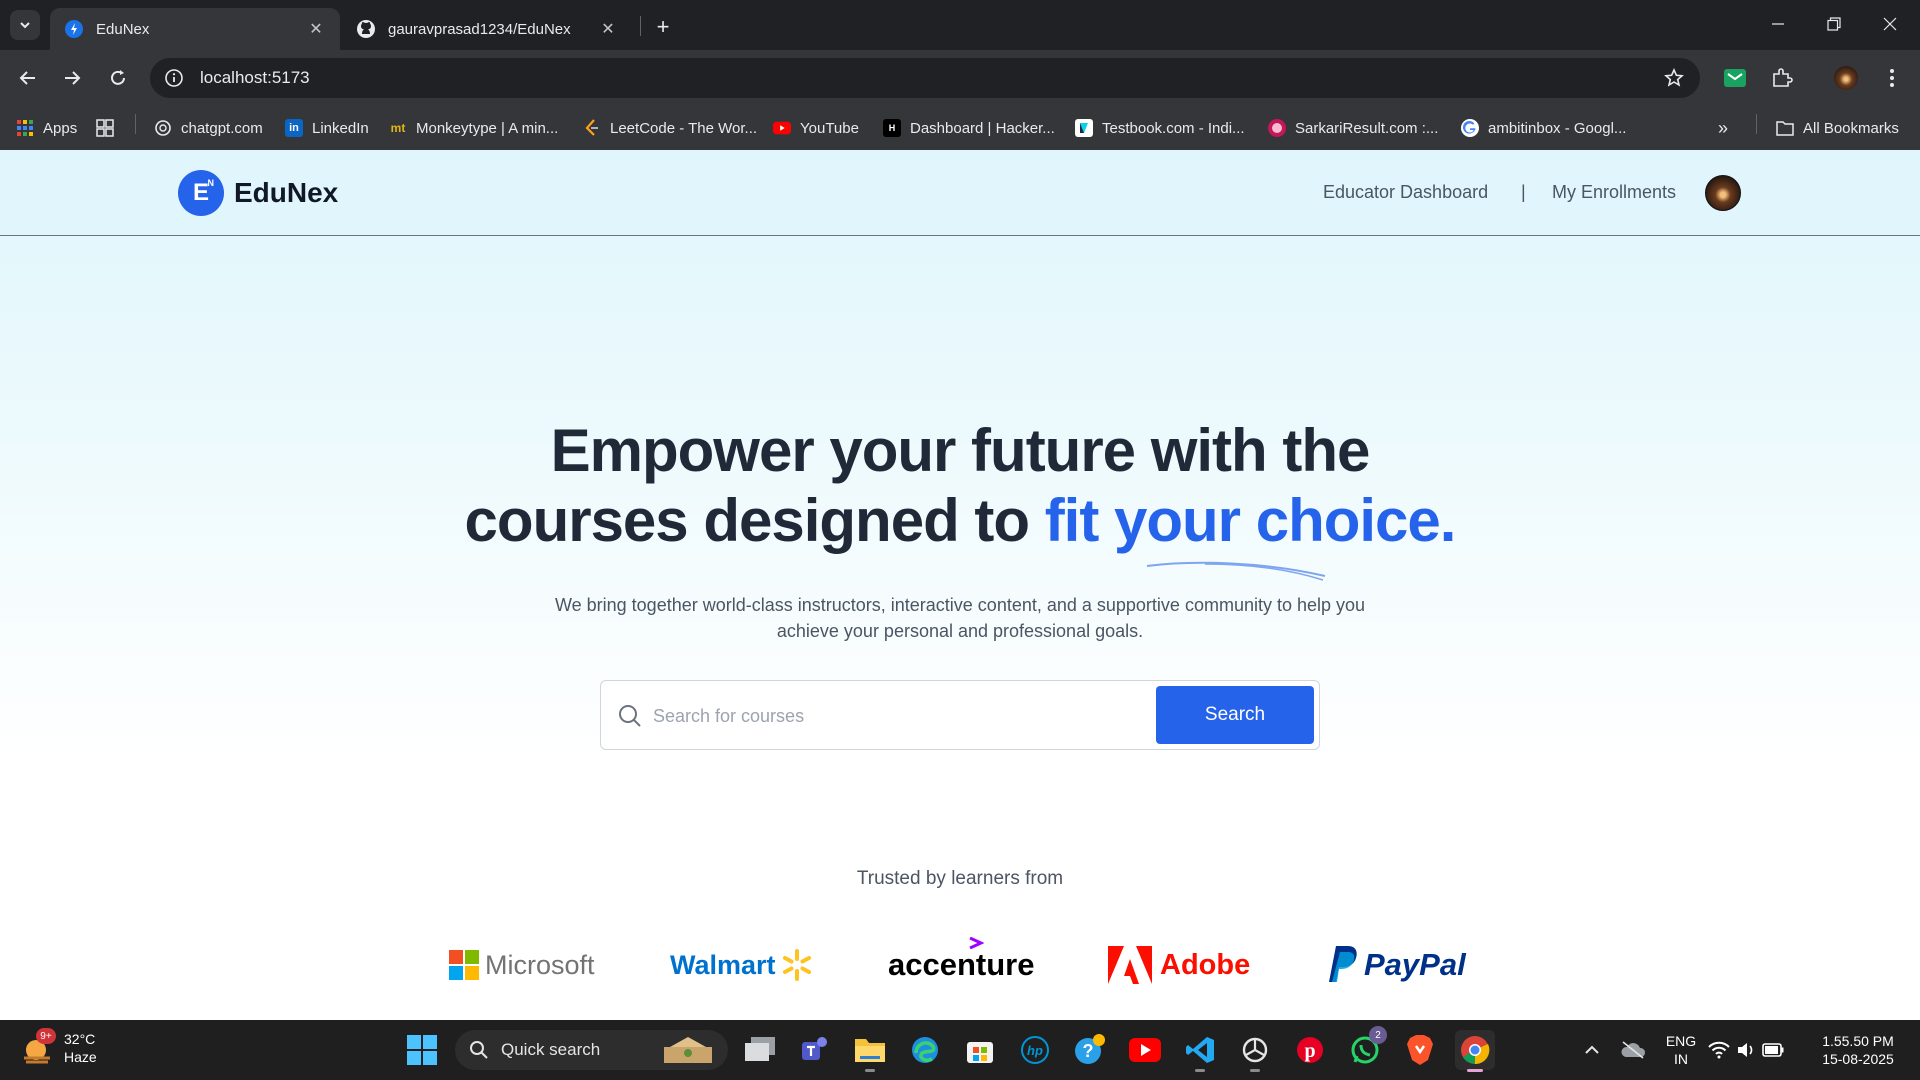  I want to click on store-icon, so click(980, 1052).